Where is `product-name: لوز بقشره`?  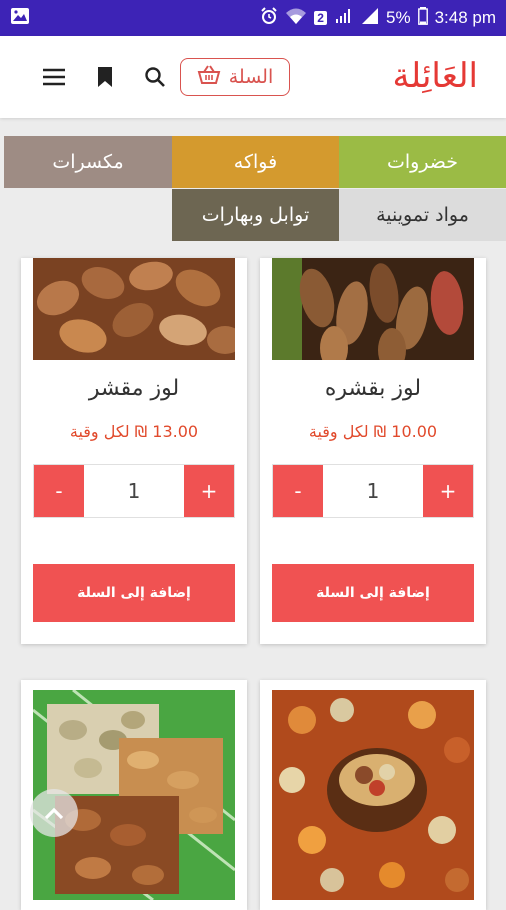 product-name: لوز بقشره is located at coordinates (373, 388).